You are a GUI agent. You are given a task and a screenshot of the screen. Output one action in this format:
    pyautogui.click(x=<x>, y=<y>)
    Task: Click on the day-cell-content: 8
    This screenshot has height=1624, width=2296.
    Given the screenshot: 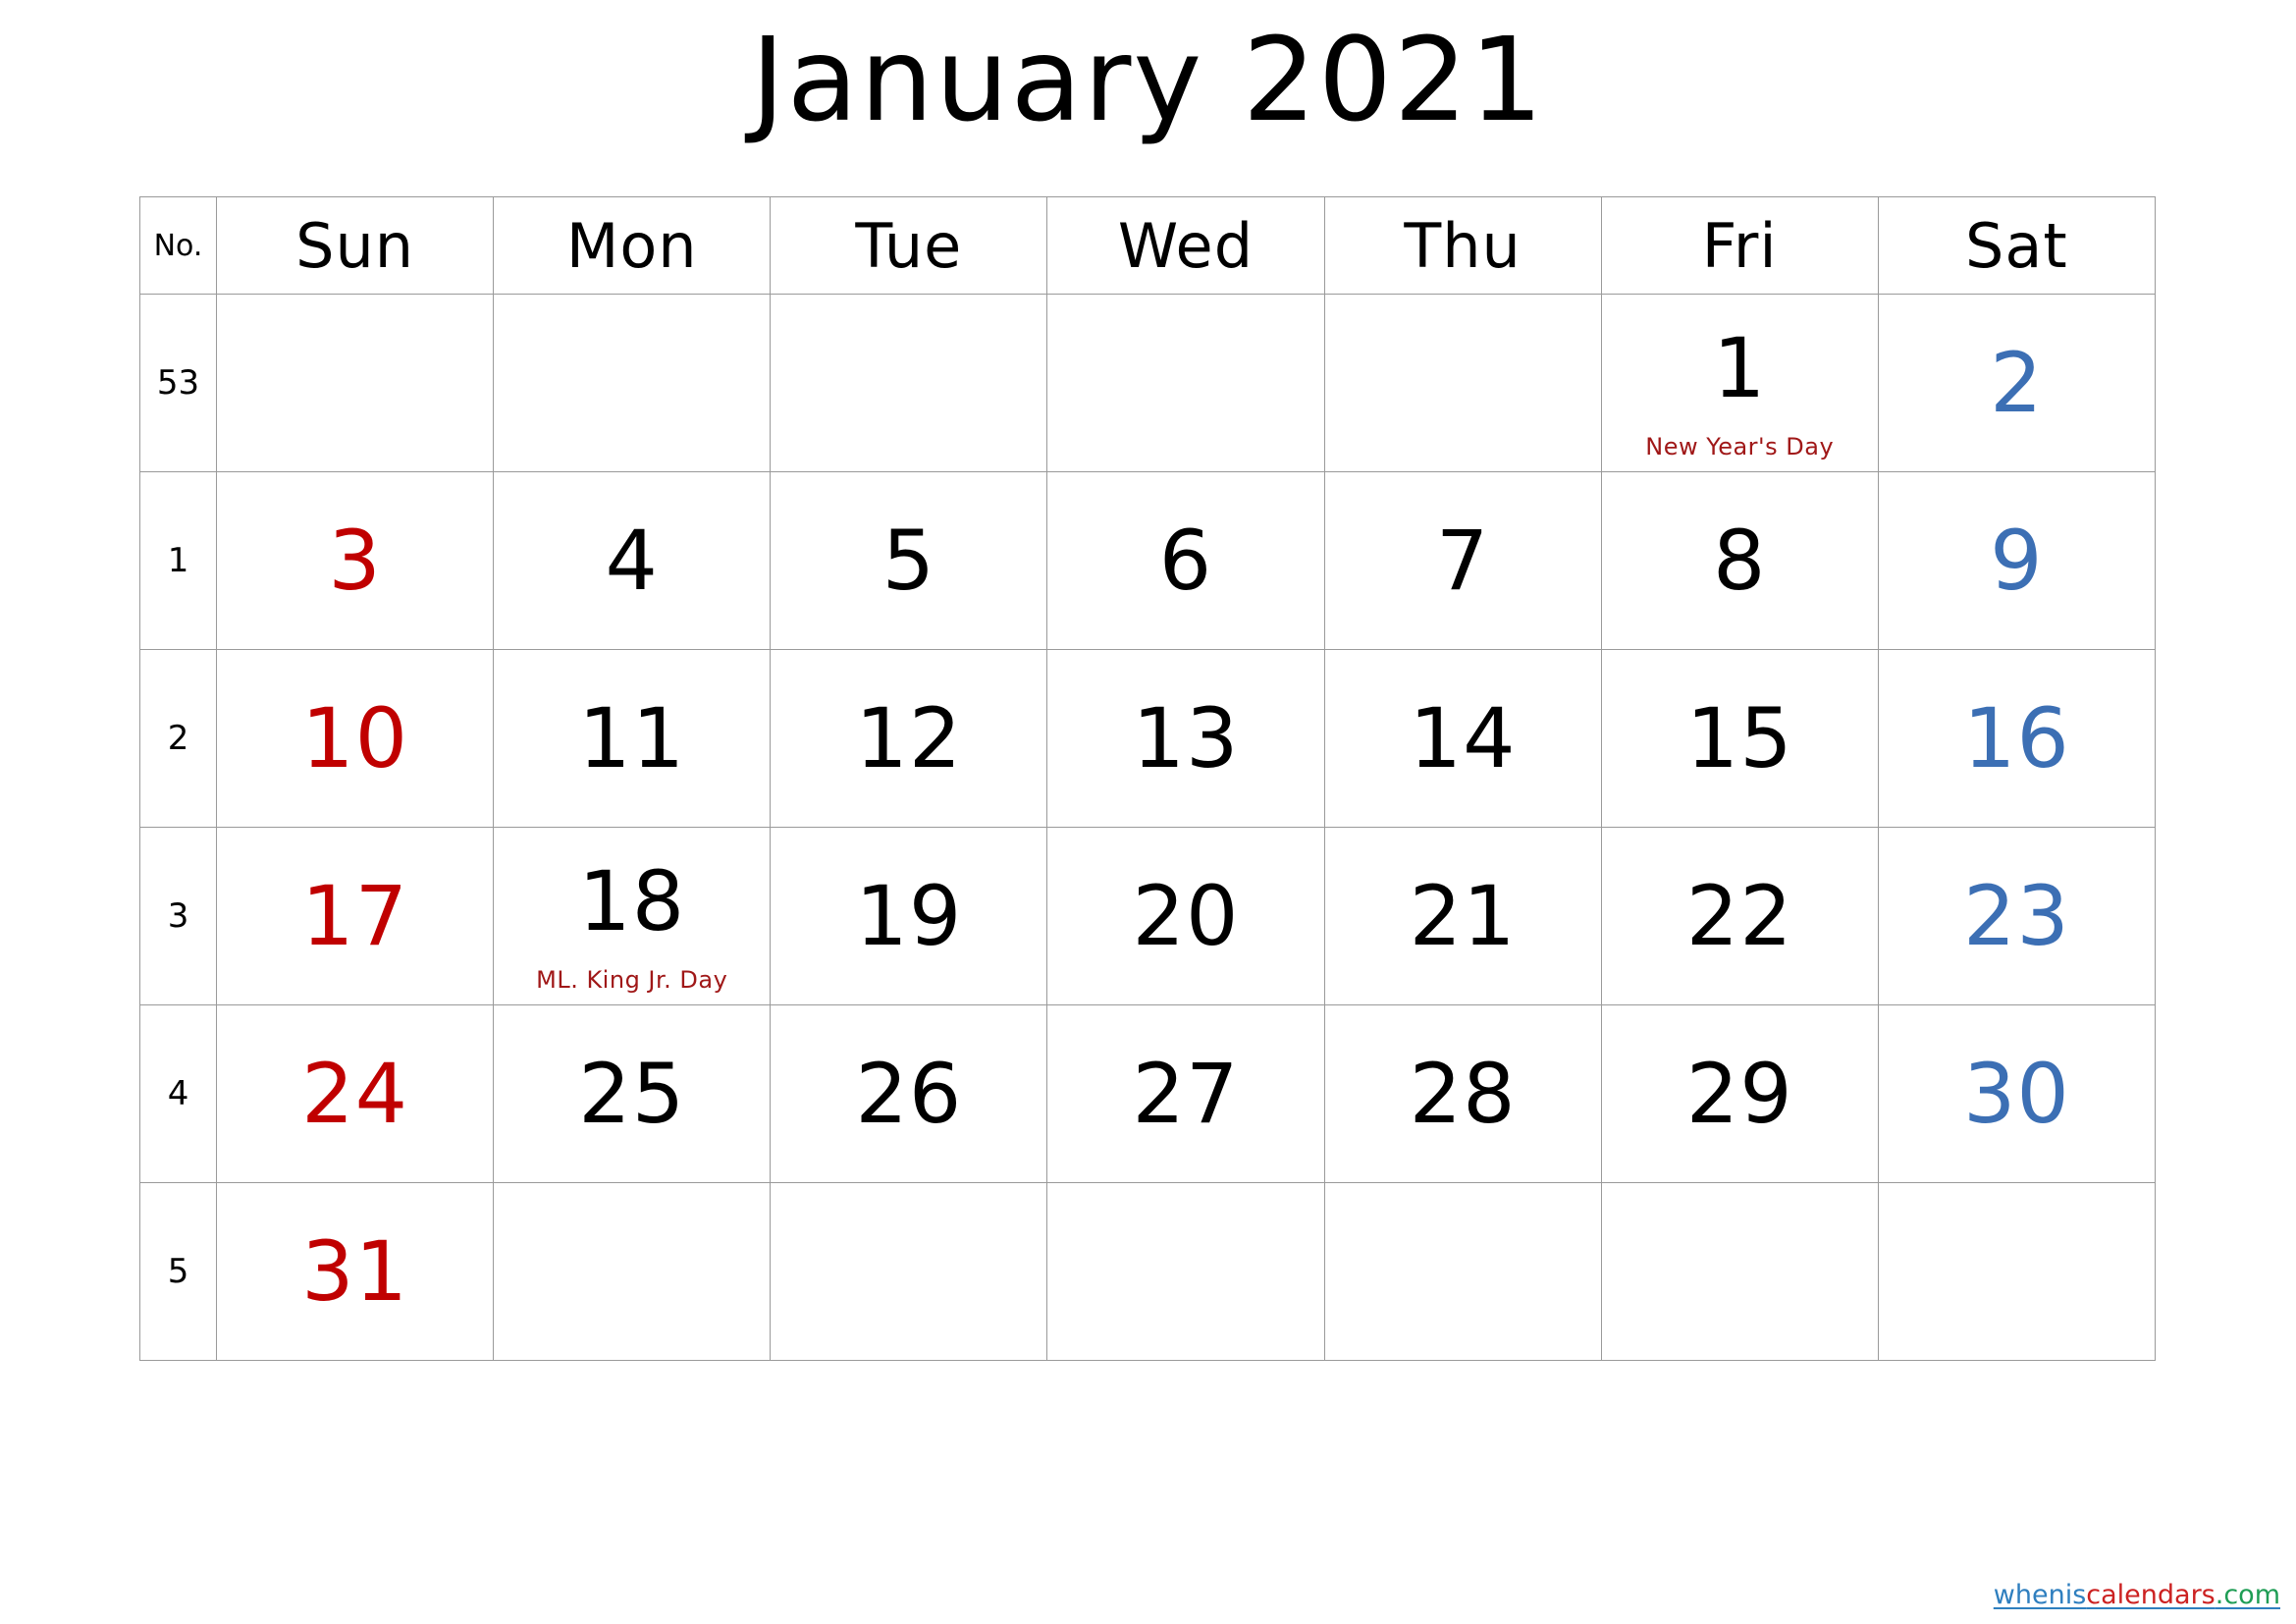 What is the action you would take?
    pyautogui.click(x=1740, y=560)
    